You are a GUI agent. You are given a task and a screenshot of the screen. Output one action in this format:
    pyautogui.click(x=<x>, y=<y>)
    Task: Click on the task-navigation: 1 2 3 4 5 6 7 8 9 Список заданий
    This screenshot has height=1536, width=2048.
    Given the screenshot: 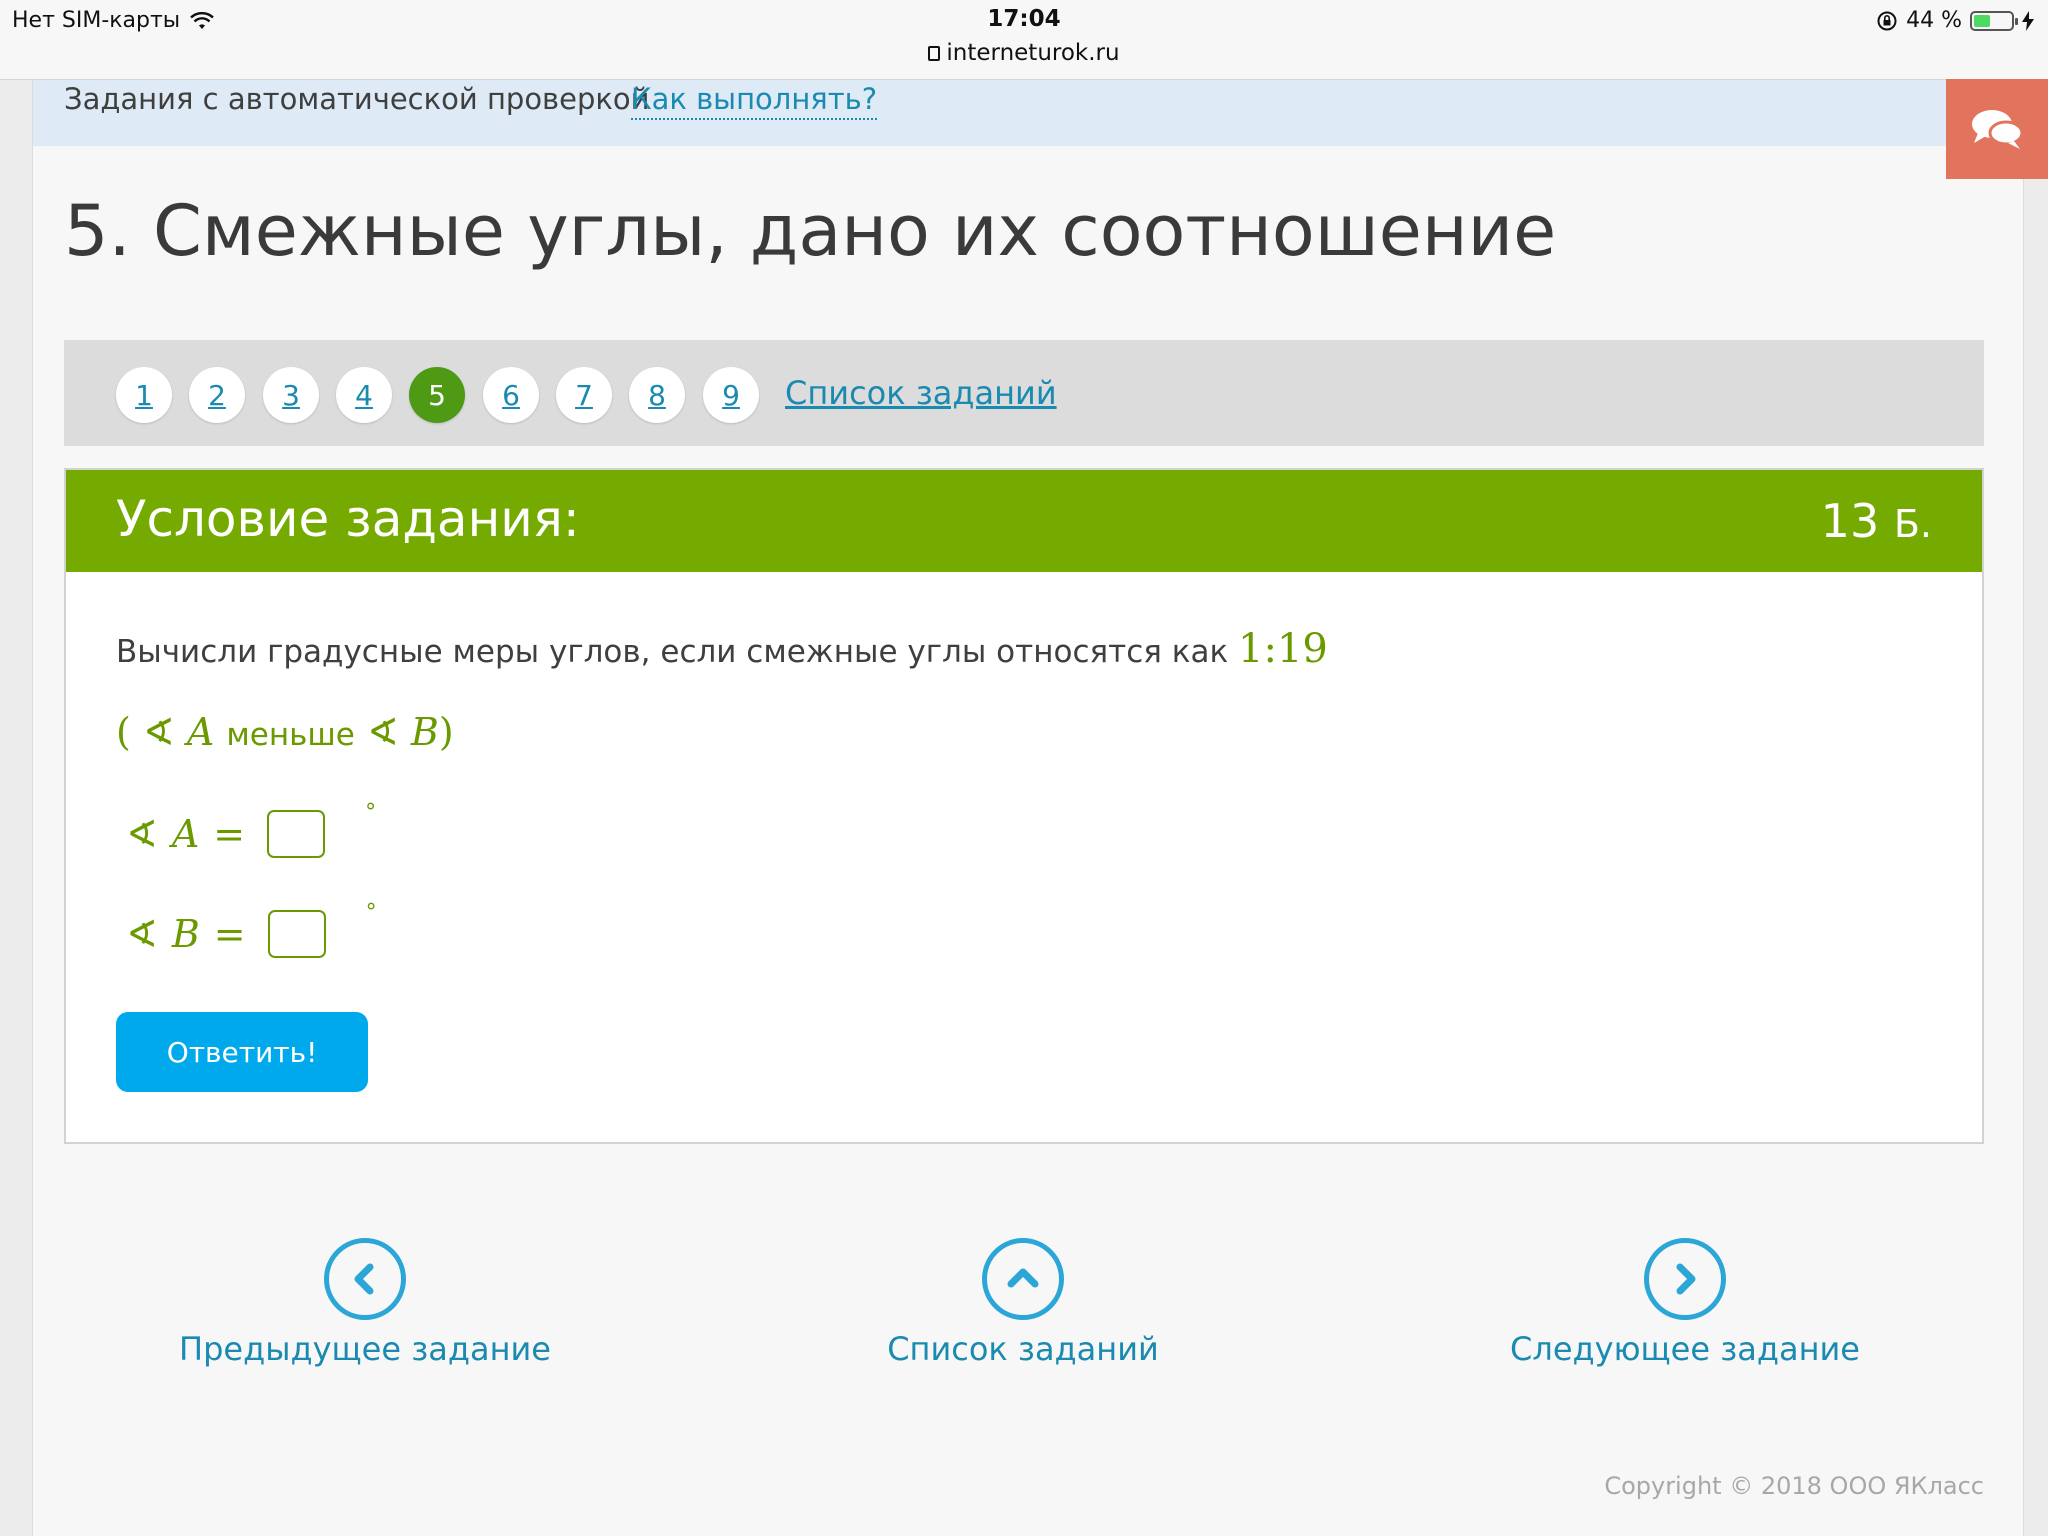 What is the action you would take?
    pyautogui.click(x=1024, y=393)
    